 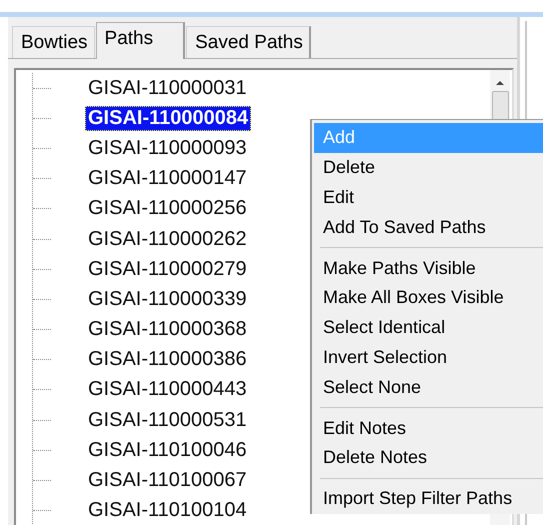 What do you see at coordinates (500, 106) in the screenshot?
I see `scrollbar-thumb` at bounding box center [500, 106].